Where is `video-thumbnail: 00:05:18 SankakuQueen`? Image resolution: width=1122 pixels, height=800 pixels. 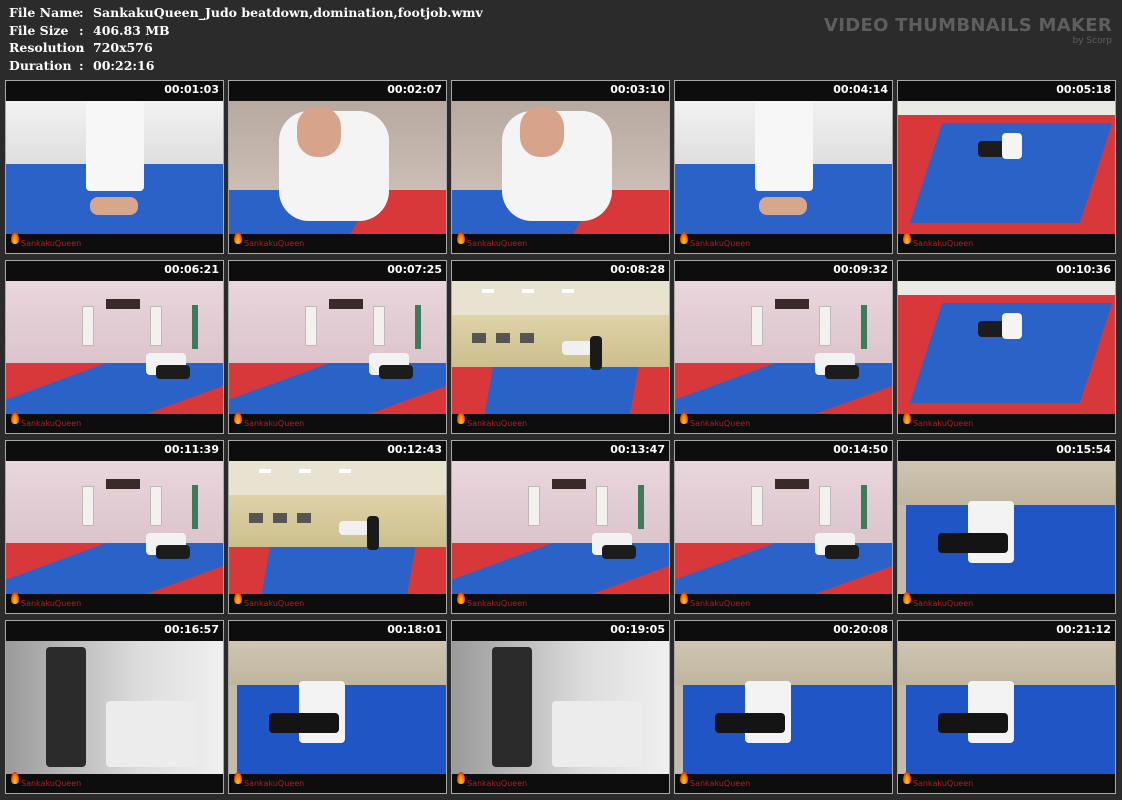
video-thumbnail: 00:05:18 SankakuQueen is located at coordinates (1006, 167).